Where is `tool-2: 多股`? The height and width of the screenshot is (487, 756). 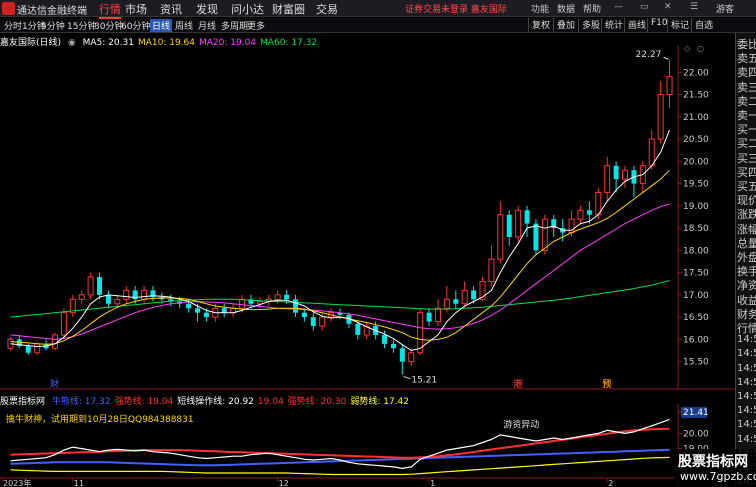
tool-2: 多股 is located at coordinates (589, 25).